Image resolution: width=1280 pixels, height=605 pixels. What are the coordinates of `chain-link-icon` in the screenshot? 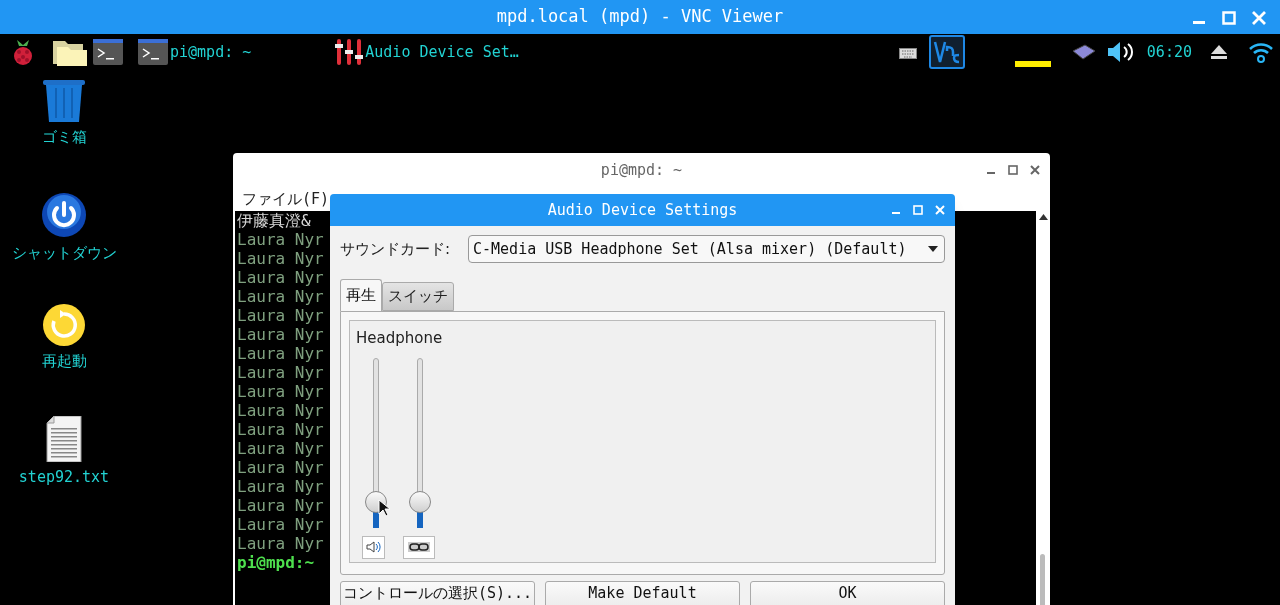 It's located at (419, 547).